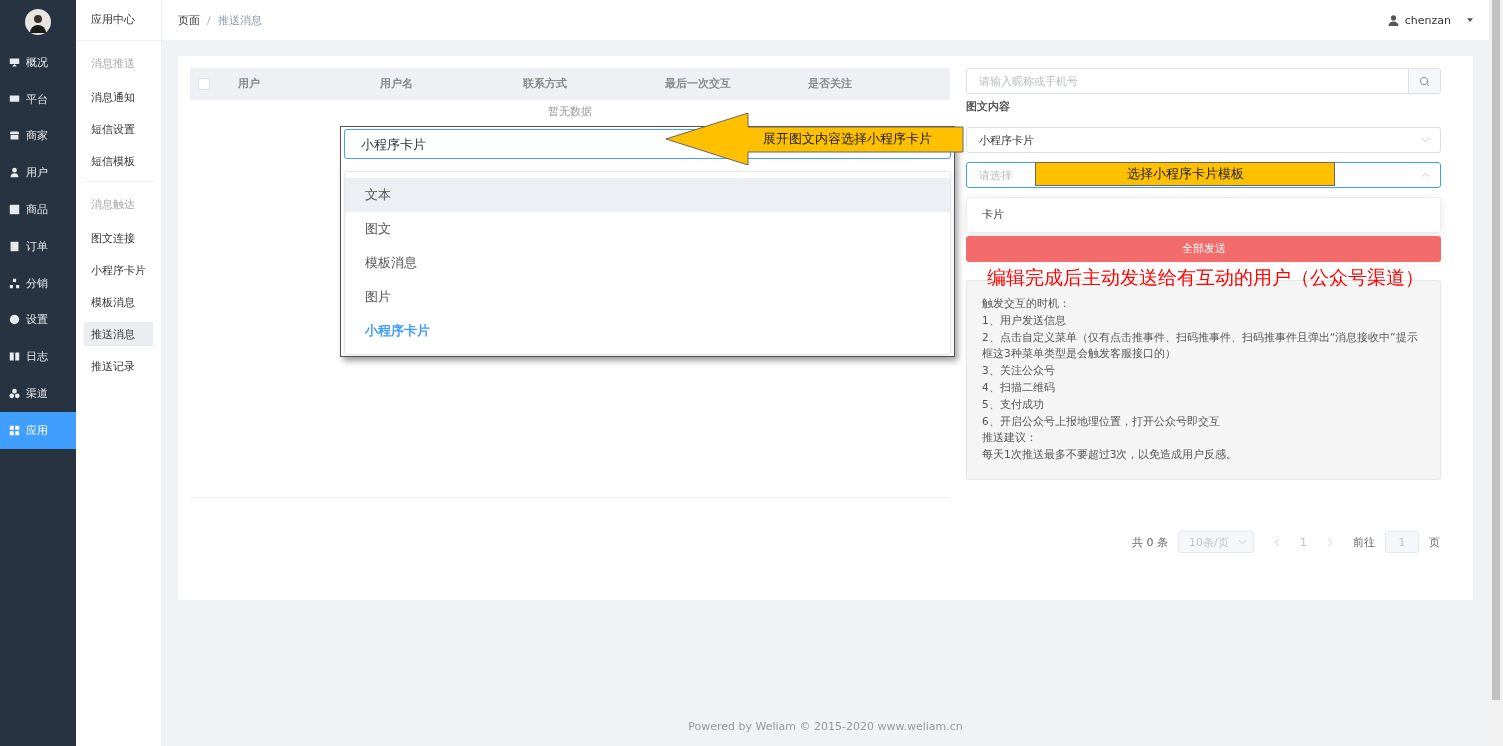 Image resolution: width=1503 pixels, height=746 pixels. I want to click on info-text: 2、点击自定义菜单（仅有点击推事件、扫码推事件、扫码推事件且弹出“消息接收中”提示框这3种菜单类型是会触发客服接口的）, so click(1200, 345).